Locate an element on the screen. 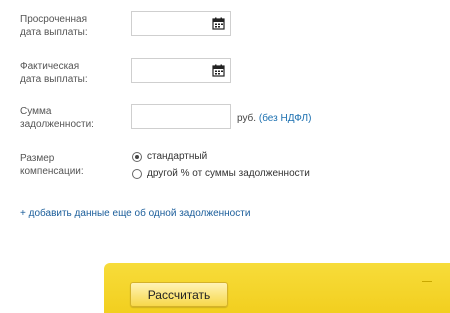 The height and width of the screenshot is (313, 450). debt-sum-suffix: руб. (без НДФЛ) is located at coordinates (274, 118).